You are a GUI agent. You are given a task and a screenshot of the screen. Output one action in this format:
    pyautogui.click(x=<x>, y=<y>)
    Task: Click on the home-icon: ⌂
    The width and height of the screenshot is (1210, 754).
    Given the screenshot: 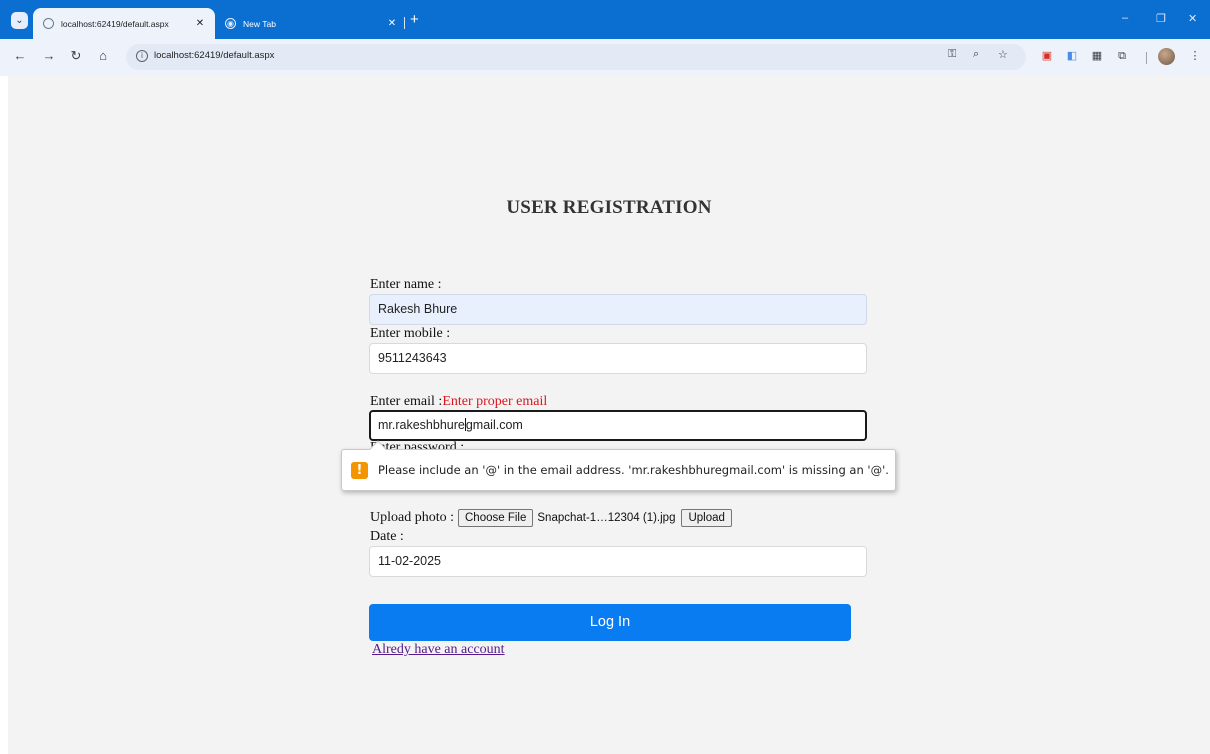 What is the action you would take?
    pyautogui.click(x=103, y=55)
    